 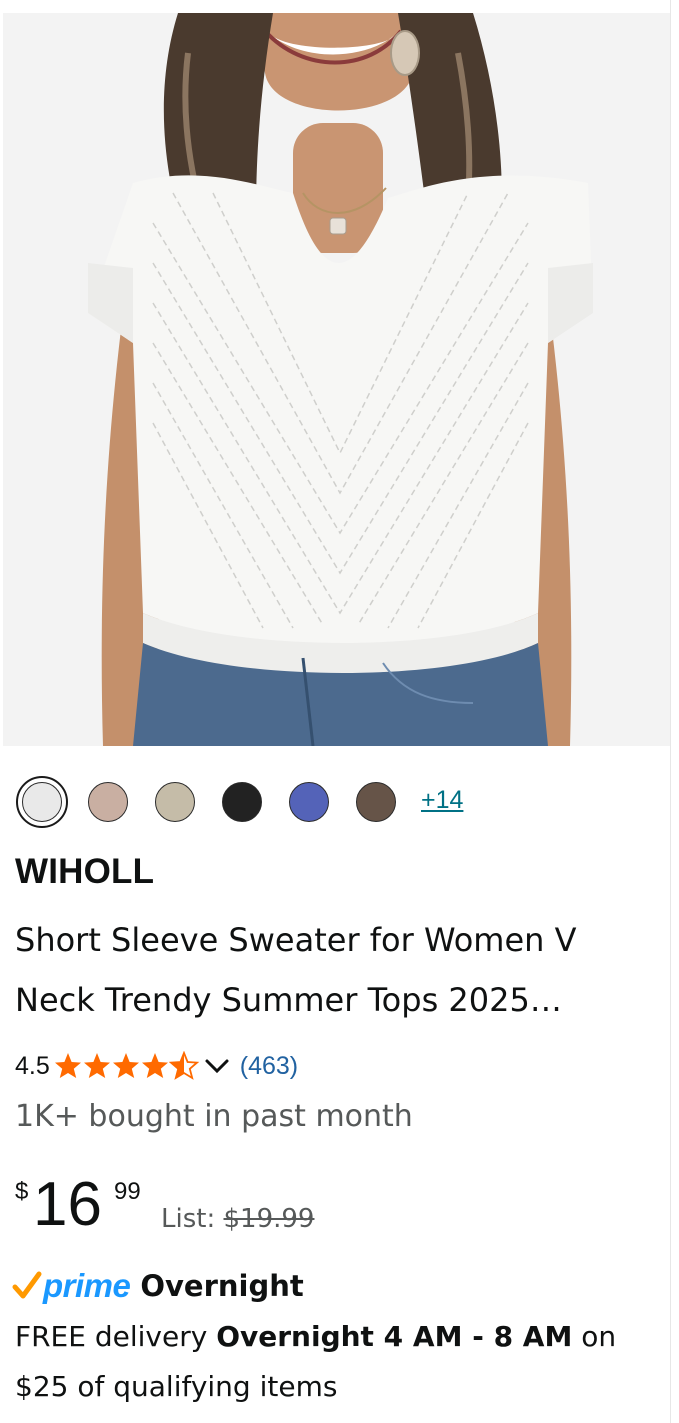 I want to click on rating-value: 4.5, so click(x=32, y=1065).